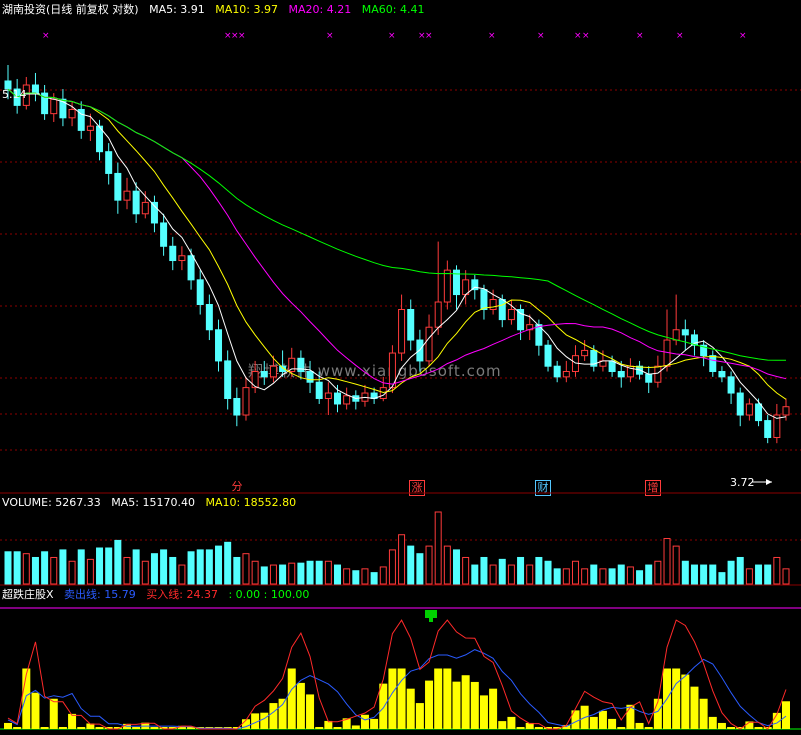 Image resolution: width=801 pixels, height=735 pixels. Describe the element at coordinates (578, 36) in the screenshot. I see `top-marker-11: ×` at that location.